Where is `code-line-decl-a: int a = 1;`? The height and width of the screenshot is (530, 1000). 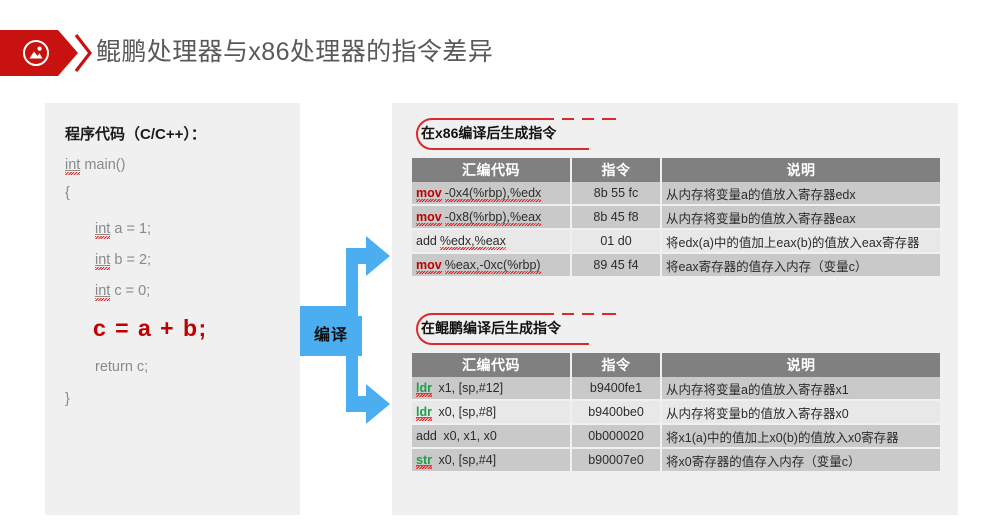
code-line-decl-a: int a = 1; is located at coordinates (123, 230).